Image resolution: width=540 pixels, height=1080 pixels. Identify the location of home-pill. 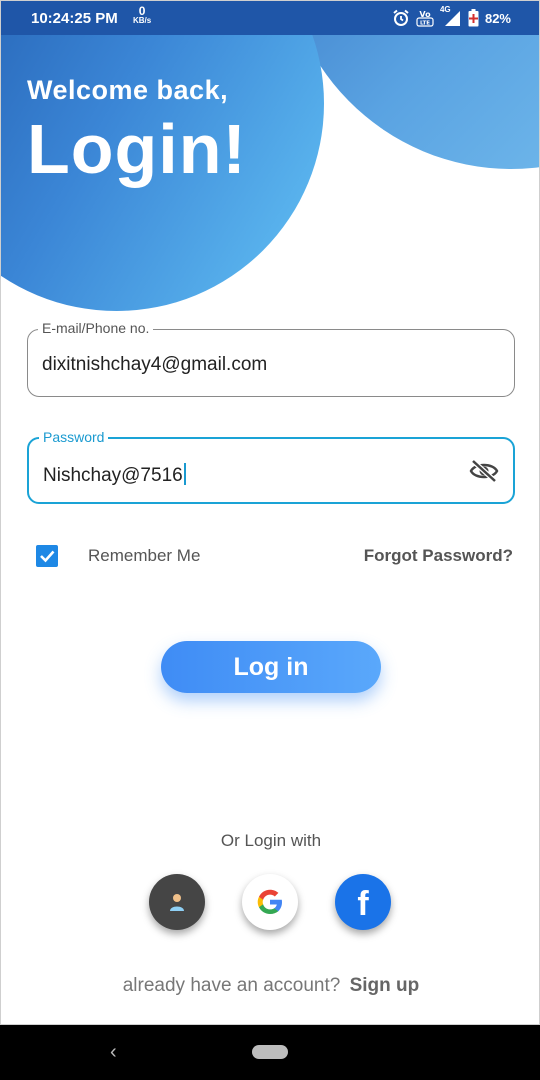
(270, 1052).